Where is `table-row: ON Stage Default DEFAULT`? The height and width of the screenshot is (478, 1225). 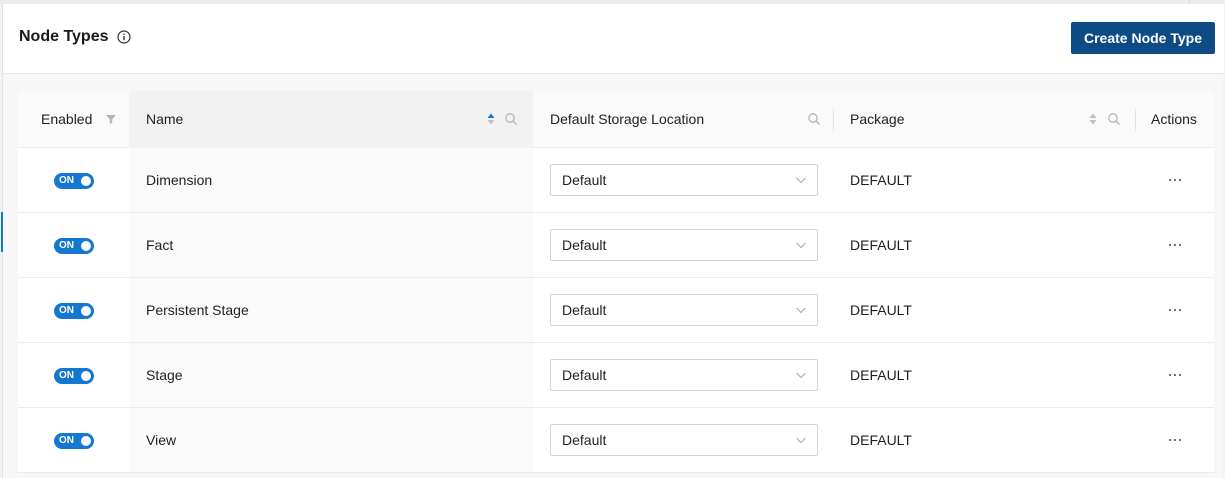
table-row: ON Stage Default DEFAULT is located at coordinates (616, 375).